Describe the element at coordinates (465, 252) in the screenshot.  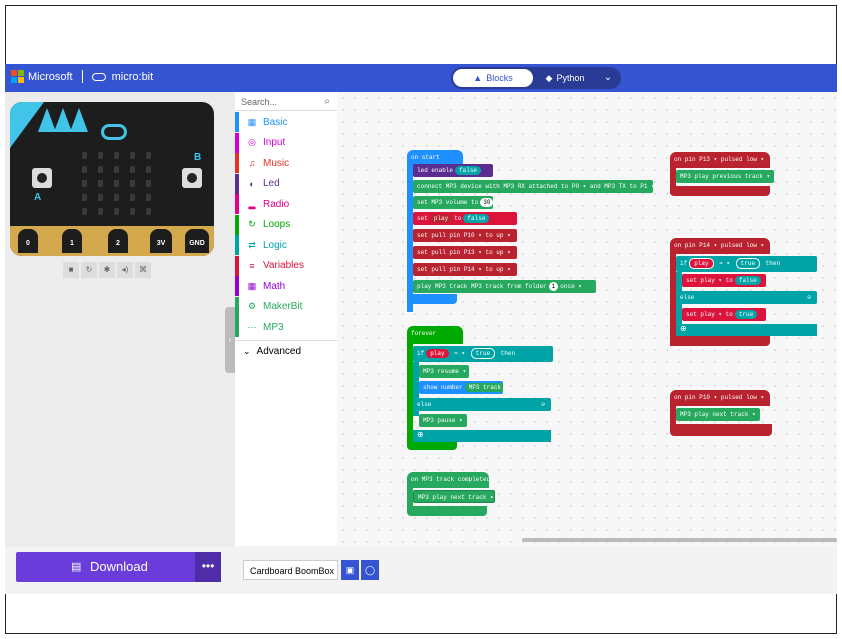
I see `set-pull-pin-p13-block: set pull pin P13 ▾ to up ▾` at that location.